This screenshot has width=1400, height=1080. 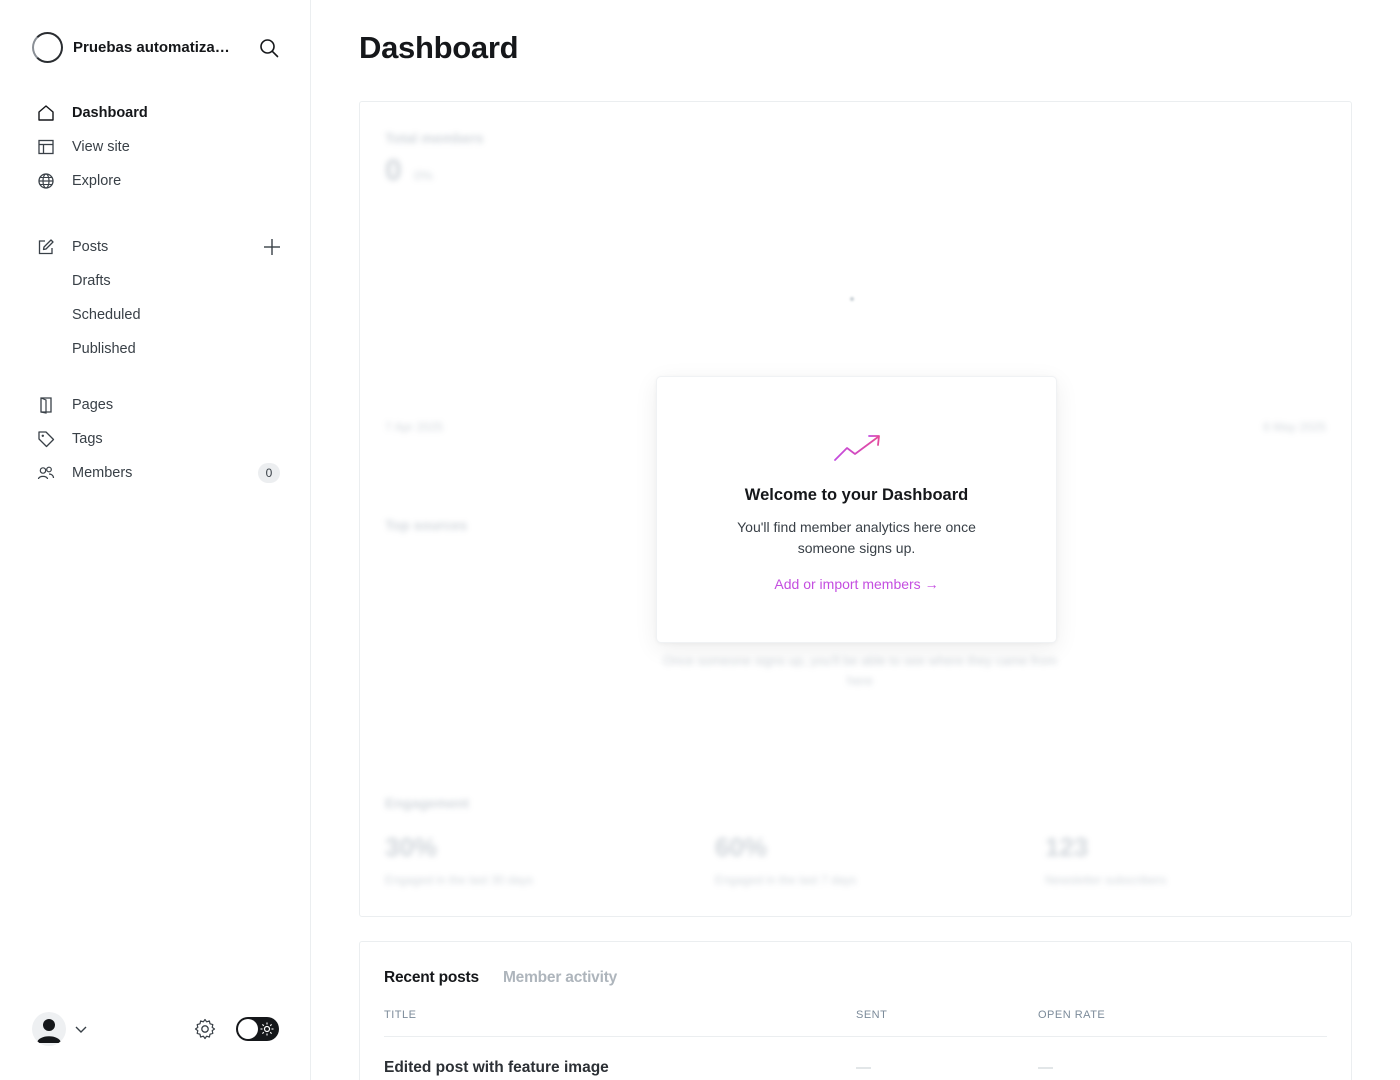 What do you see at coordinates (741, 847) in the screenshot?
I see `metric-value: 60%` at bounding box center [741, 847].